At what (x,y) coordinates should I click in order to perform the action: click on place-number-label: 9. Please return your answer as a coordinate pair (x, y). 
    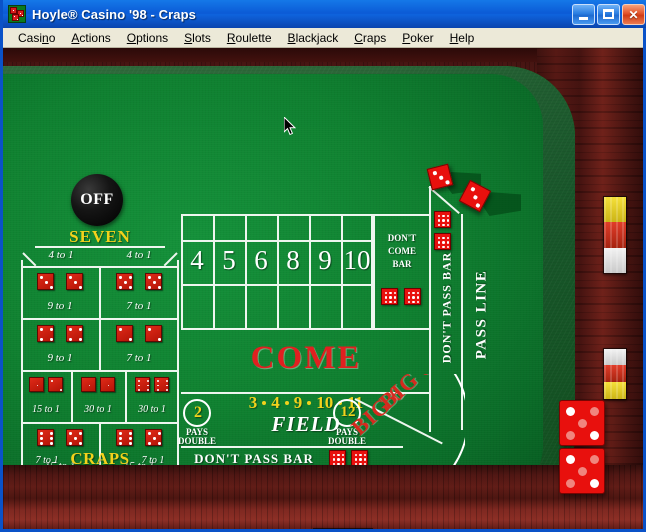
    Looking at the image, I should click on (325, 260).